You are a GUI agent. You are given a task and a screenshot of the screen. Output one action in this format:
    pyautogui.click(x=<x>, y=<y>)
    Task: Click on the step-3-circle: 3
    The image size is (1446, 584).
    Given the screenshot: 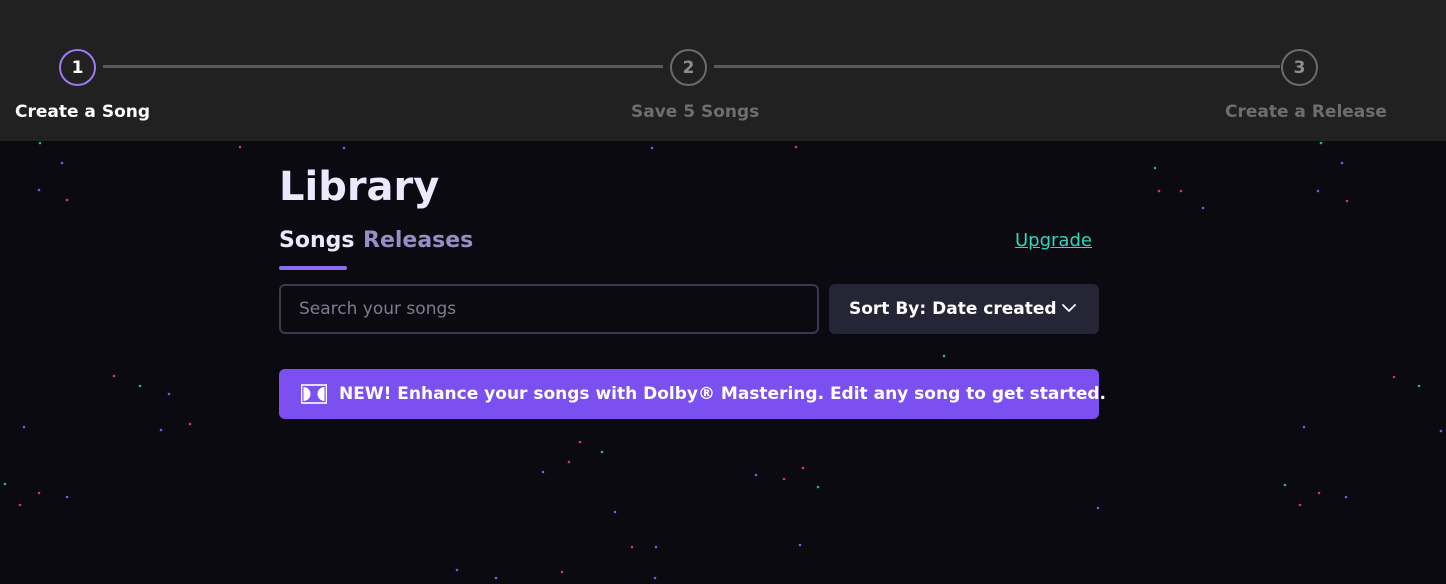 What is the action you would take?
    pyautogui.click(x=1299, y=67)
    